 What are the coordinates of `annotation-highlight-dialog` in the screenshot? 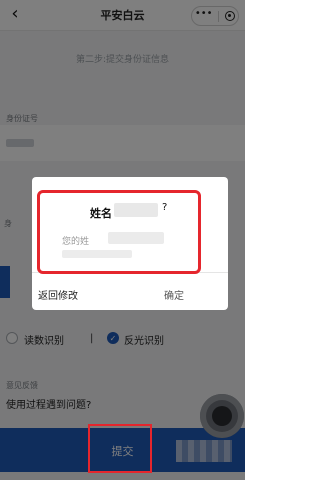 It's located at (119, 232).